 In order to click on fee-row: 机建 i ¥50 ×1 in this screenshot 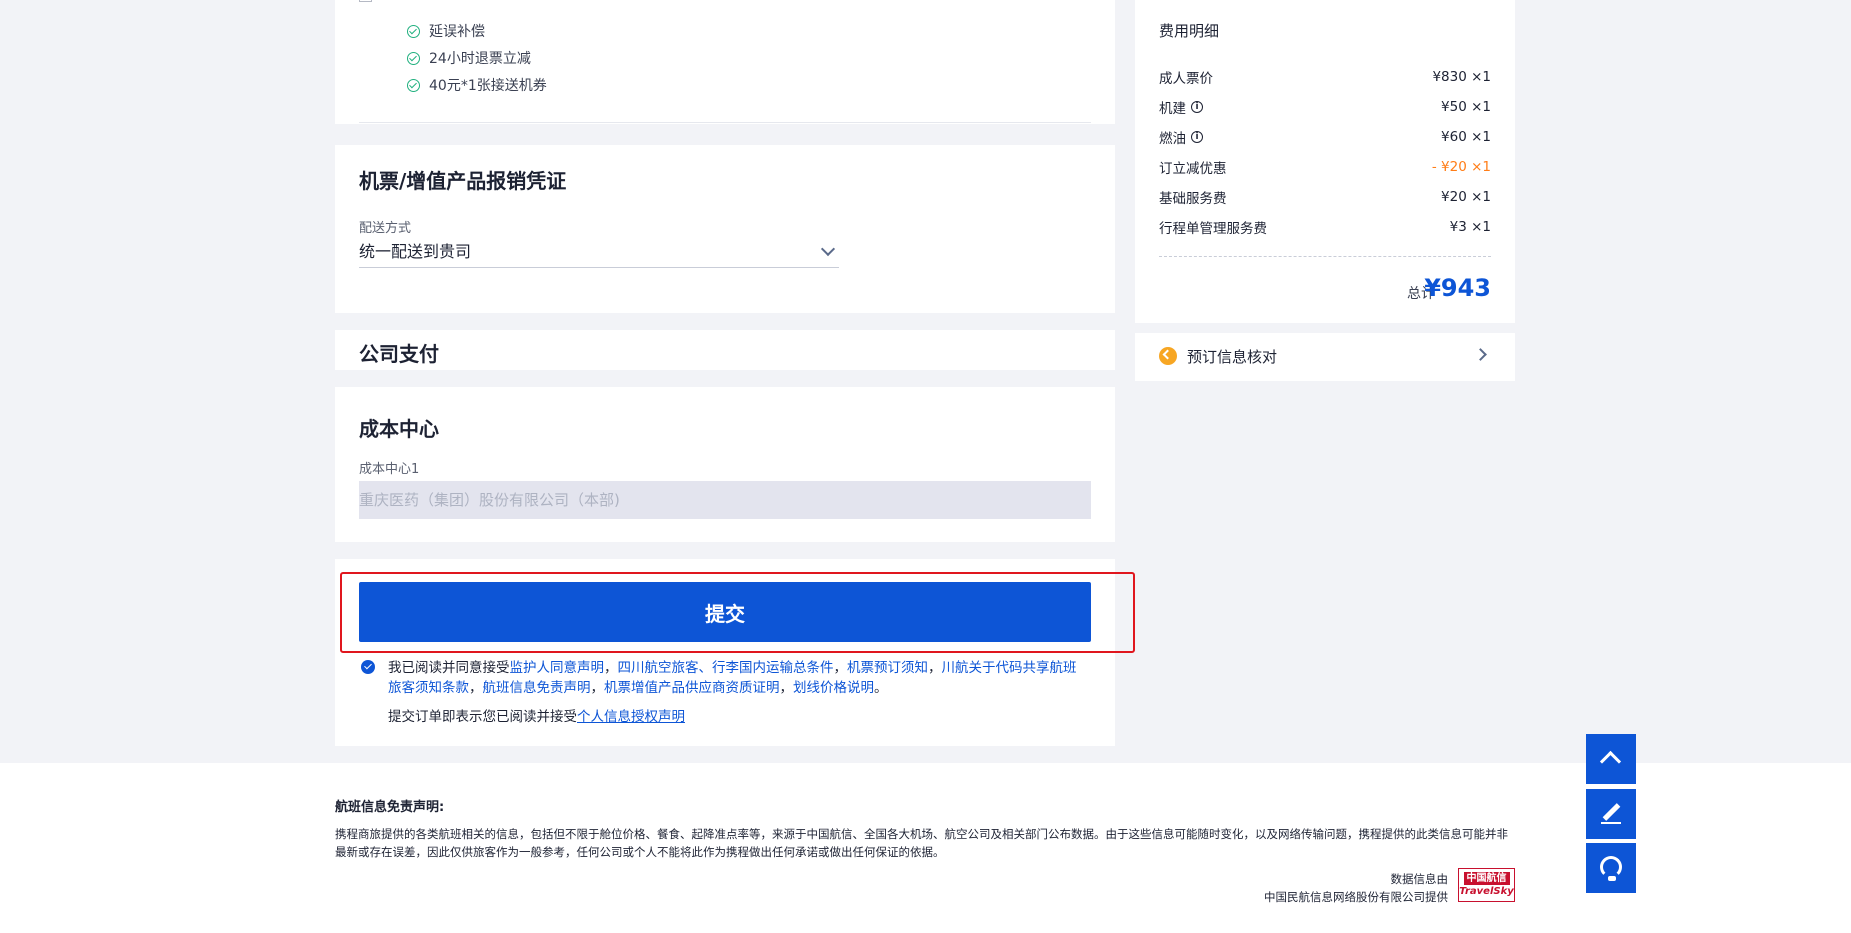, I will do `click(1325, 108)`.